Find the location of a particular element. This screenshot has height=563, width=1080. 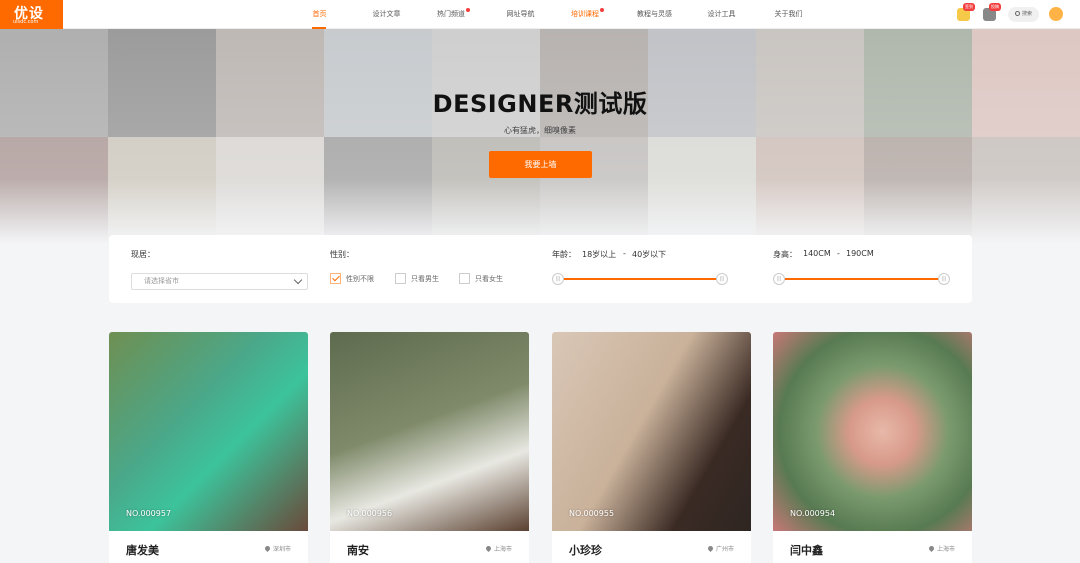

height-range-slider: ||| ||| is located at coordinates (861, 279).